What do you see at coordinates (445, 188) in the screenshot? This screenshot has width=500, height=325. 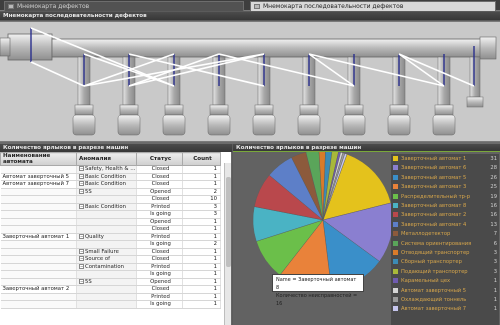 I see `legend-item: Заверточный автомат 3 25` at bounding box center [445, 188].